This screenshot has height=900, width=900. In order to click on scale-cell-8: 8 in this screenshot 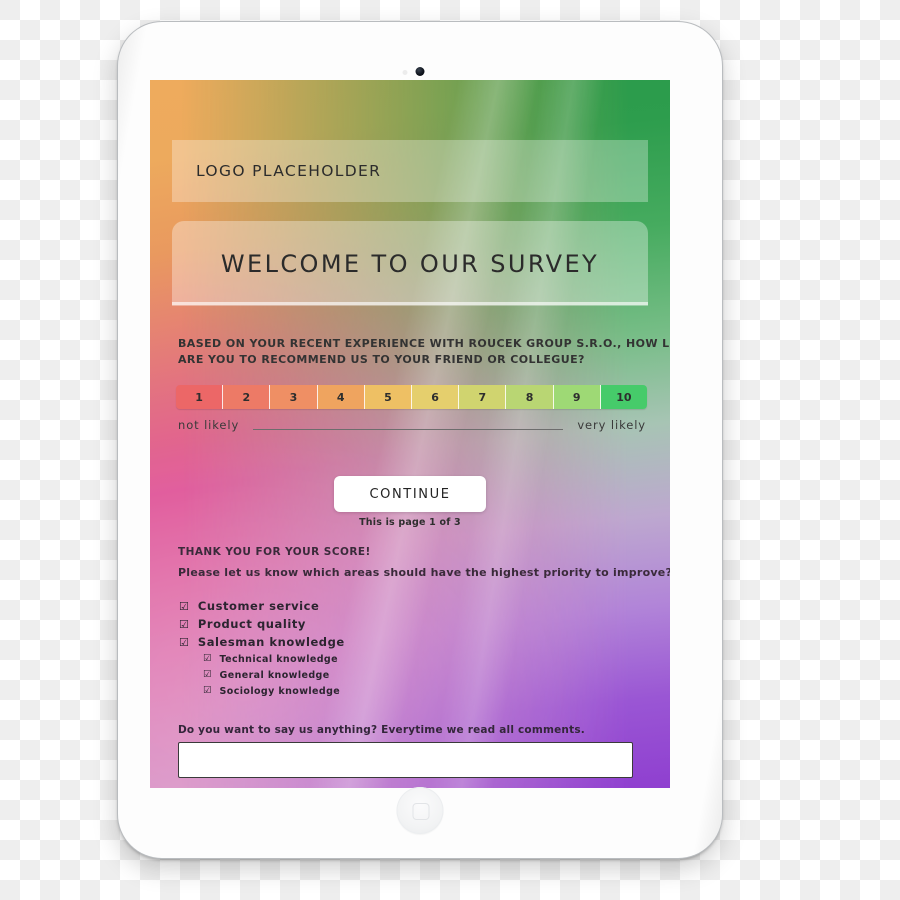, I will do `click(530, 397)`.